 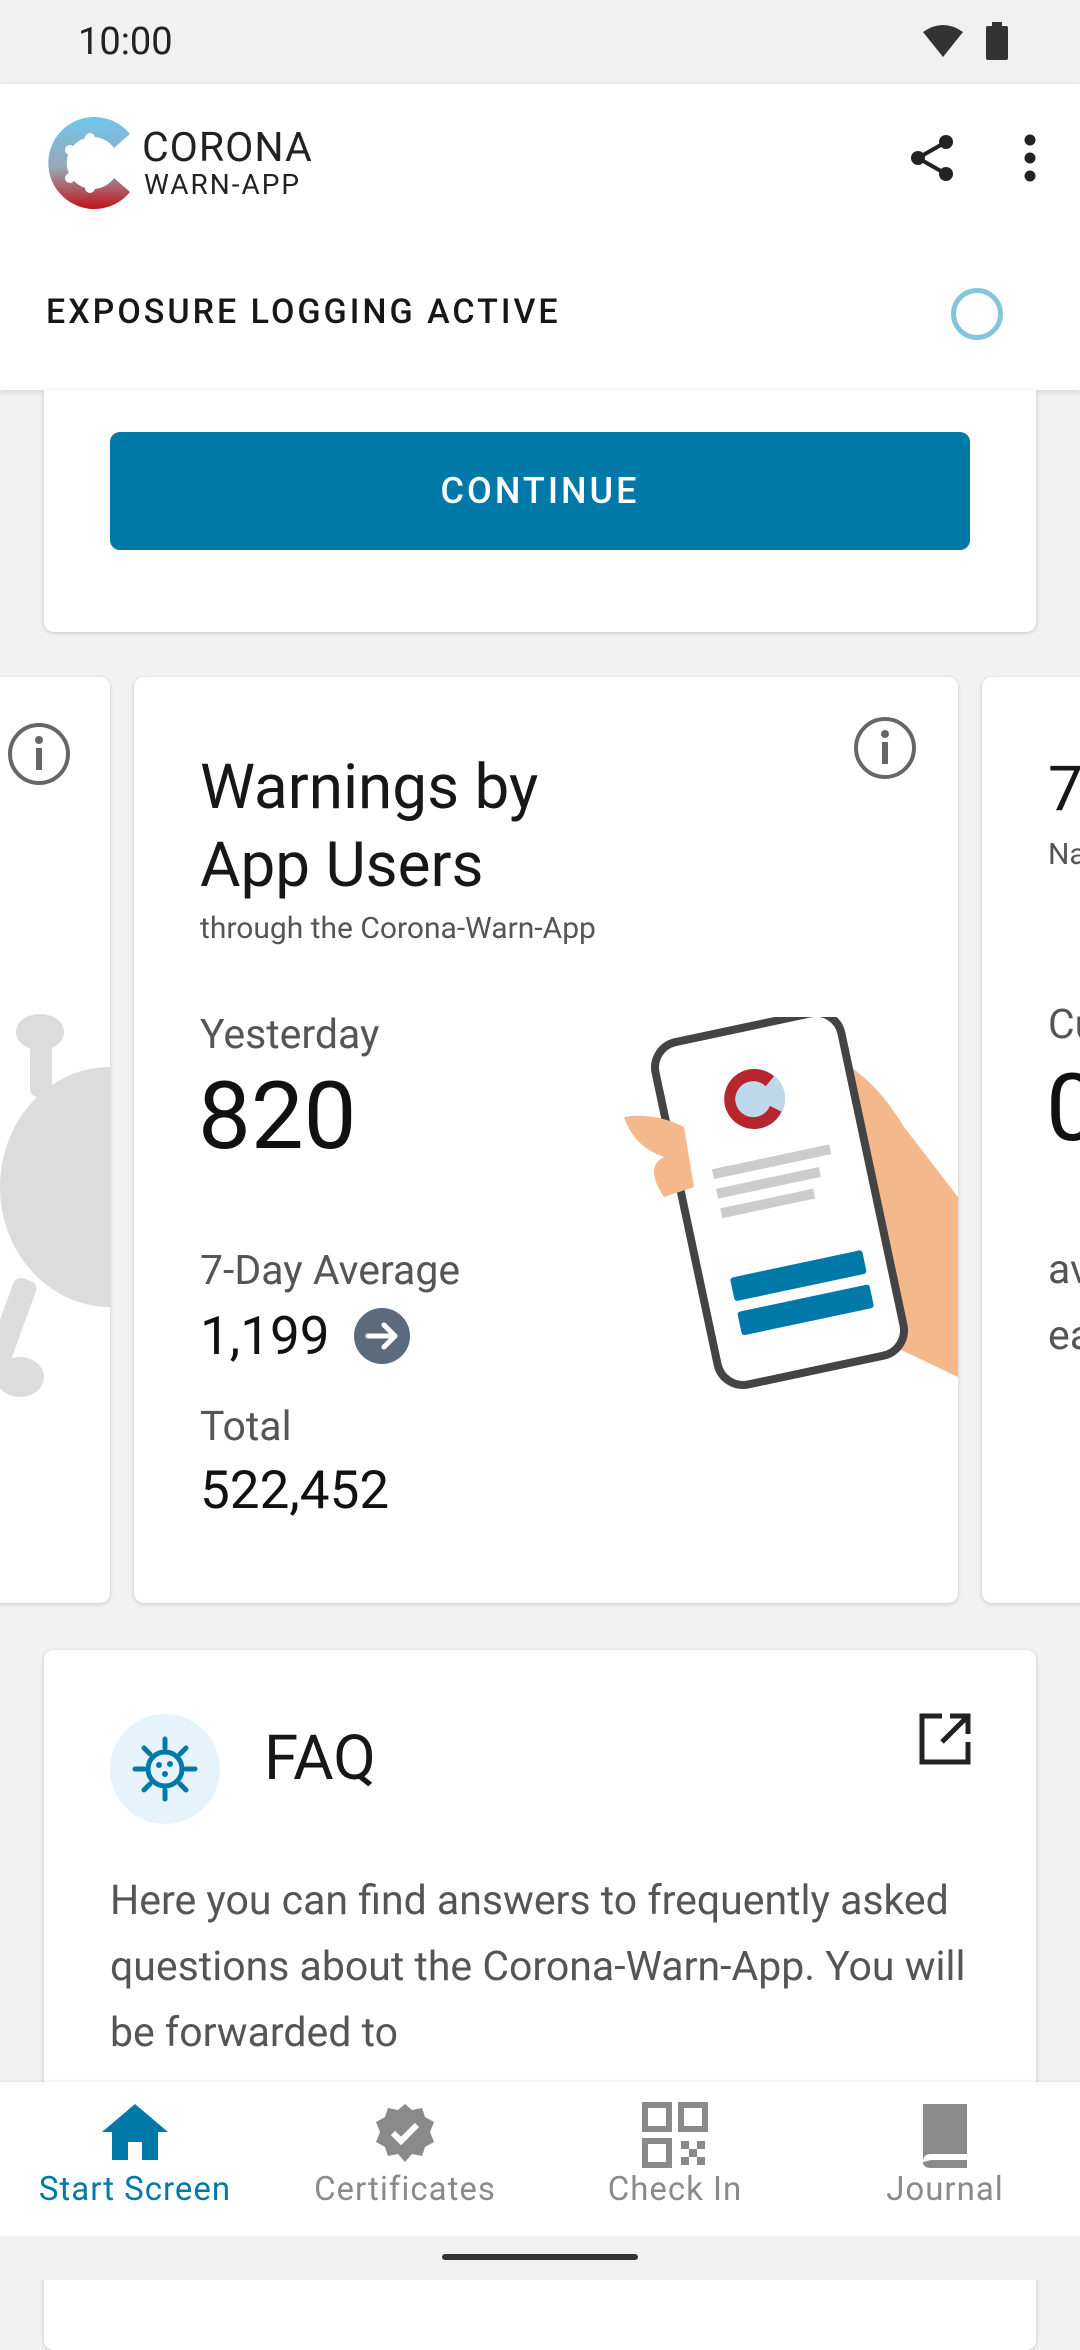 What do you see at coordinates (1064, 1336) in the screenshot?
I see `next-card-text-6: ea` at bounding box center [1064, 1336].